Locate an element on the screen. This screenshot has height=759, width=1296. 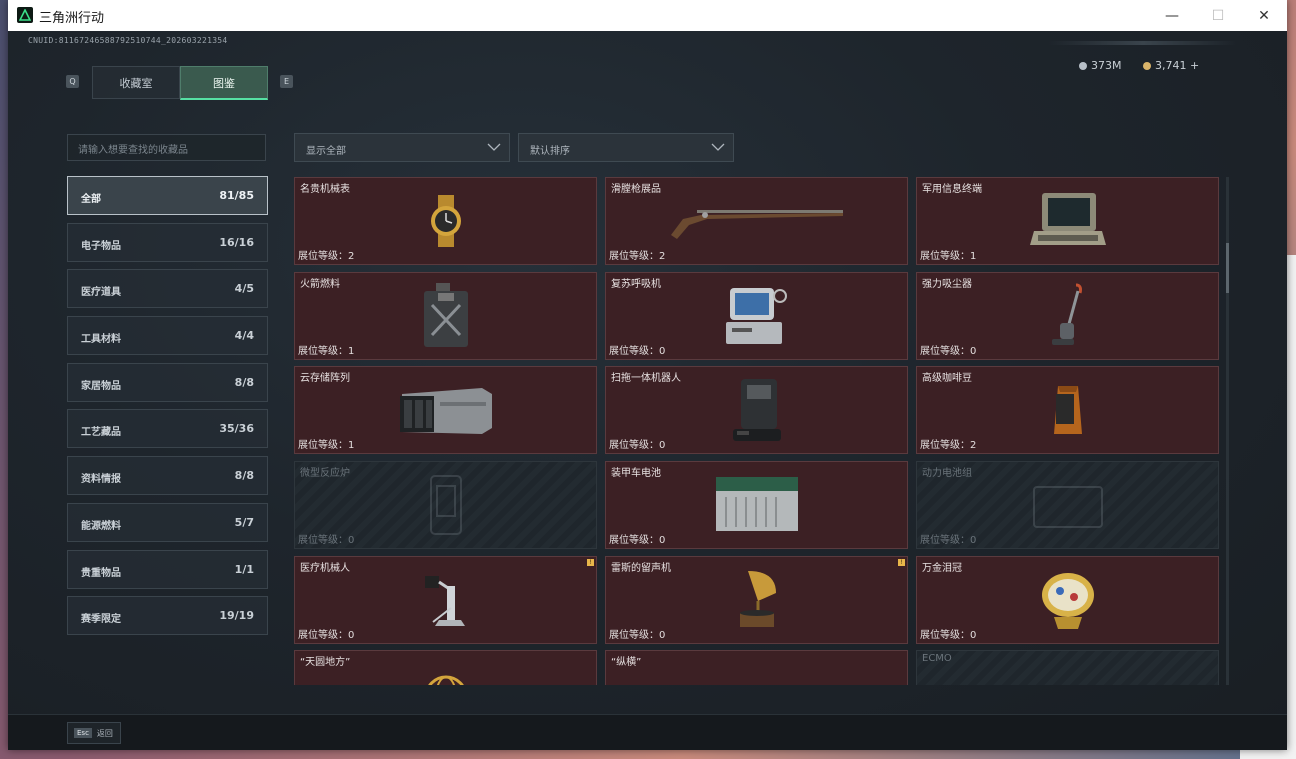
item-card: 高级咖啡豆 展位等级：2 is located at coordinates (1067, 410).